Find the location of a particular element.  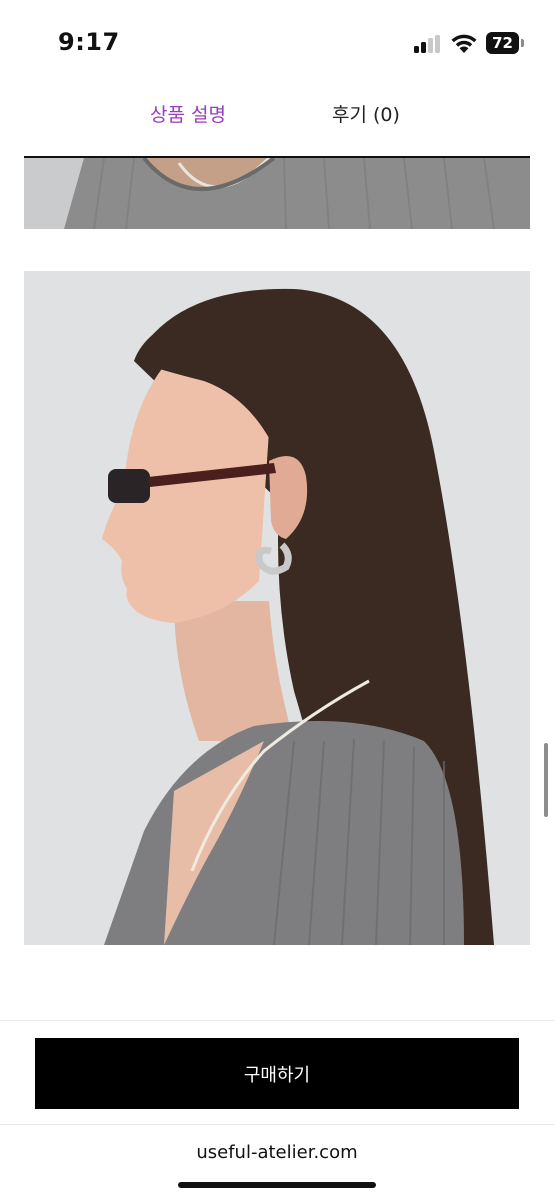

battery-level: 72 is located at coordinates (502, 43).